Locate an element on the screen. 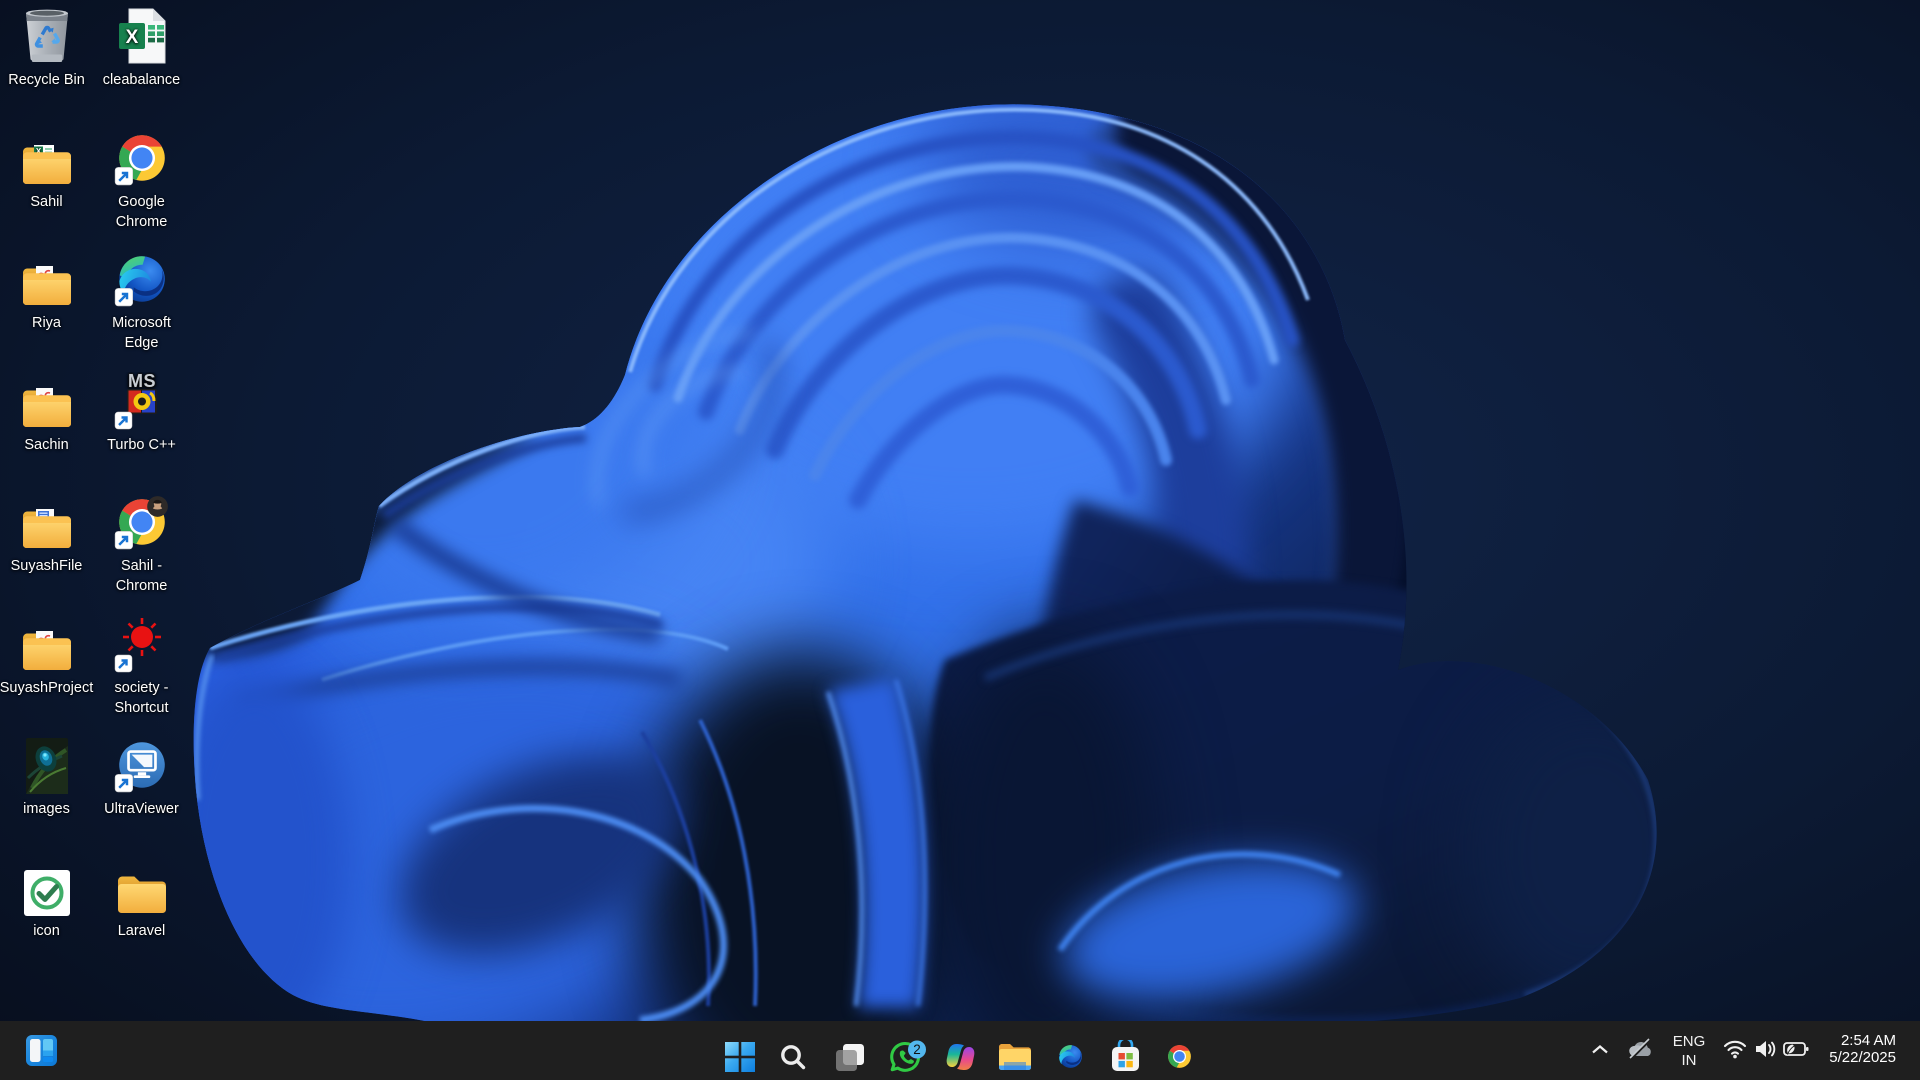 This screenshot has width=1920, height=1080. svg-text: MS is located at coordinates (142, 381).